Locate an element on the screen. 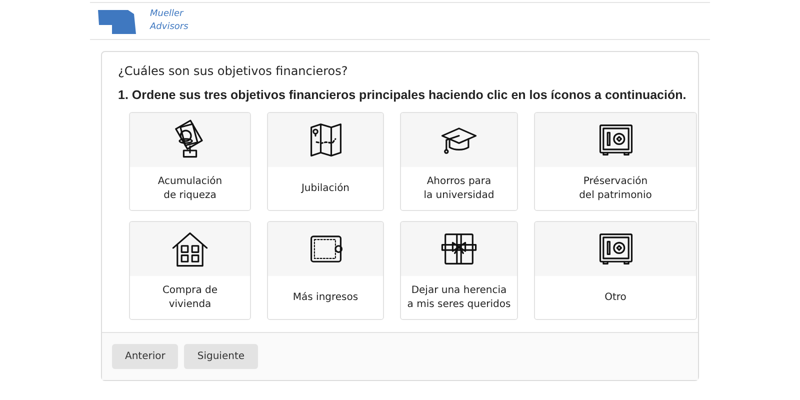  nav-button: Anterior is located at coordinates (145, 356).